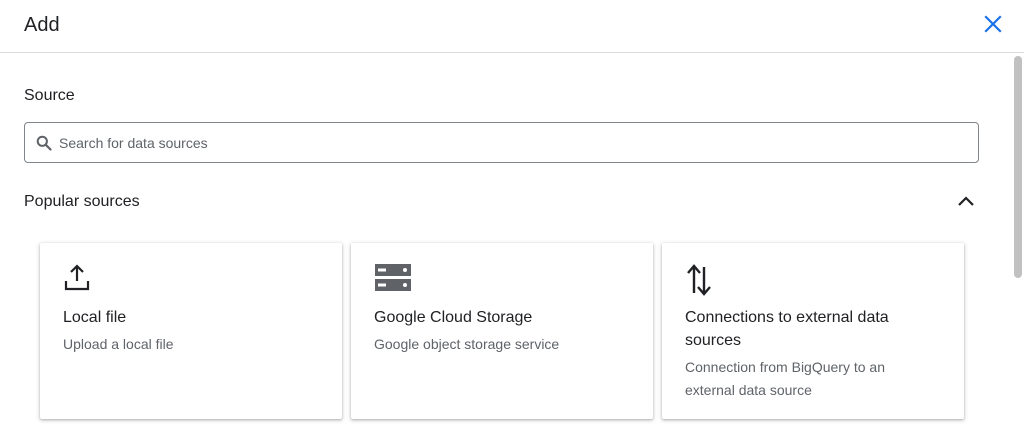  I want to click on close-button, so click(993, 24).